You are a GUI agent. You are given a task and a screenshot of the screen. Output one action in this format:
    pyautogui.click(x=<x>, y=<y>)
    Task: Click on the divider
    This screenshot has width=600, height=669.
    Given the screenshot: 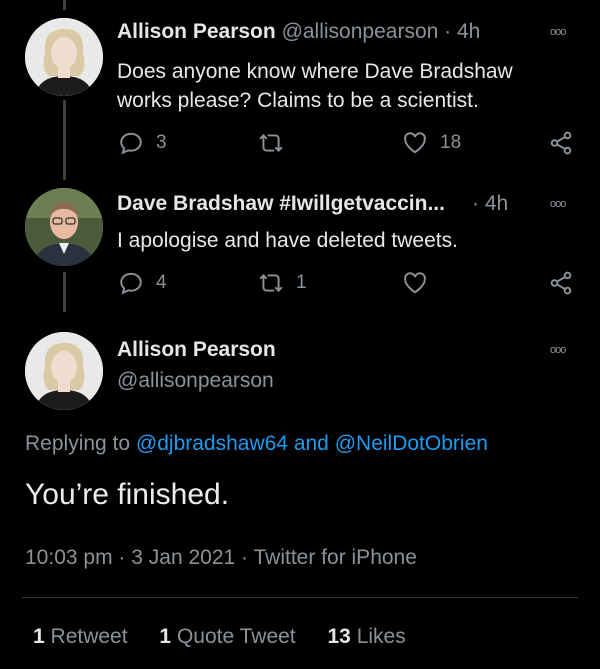 What is the action you would take?
    pyautogui.click(x=300, y=597)
    